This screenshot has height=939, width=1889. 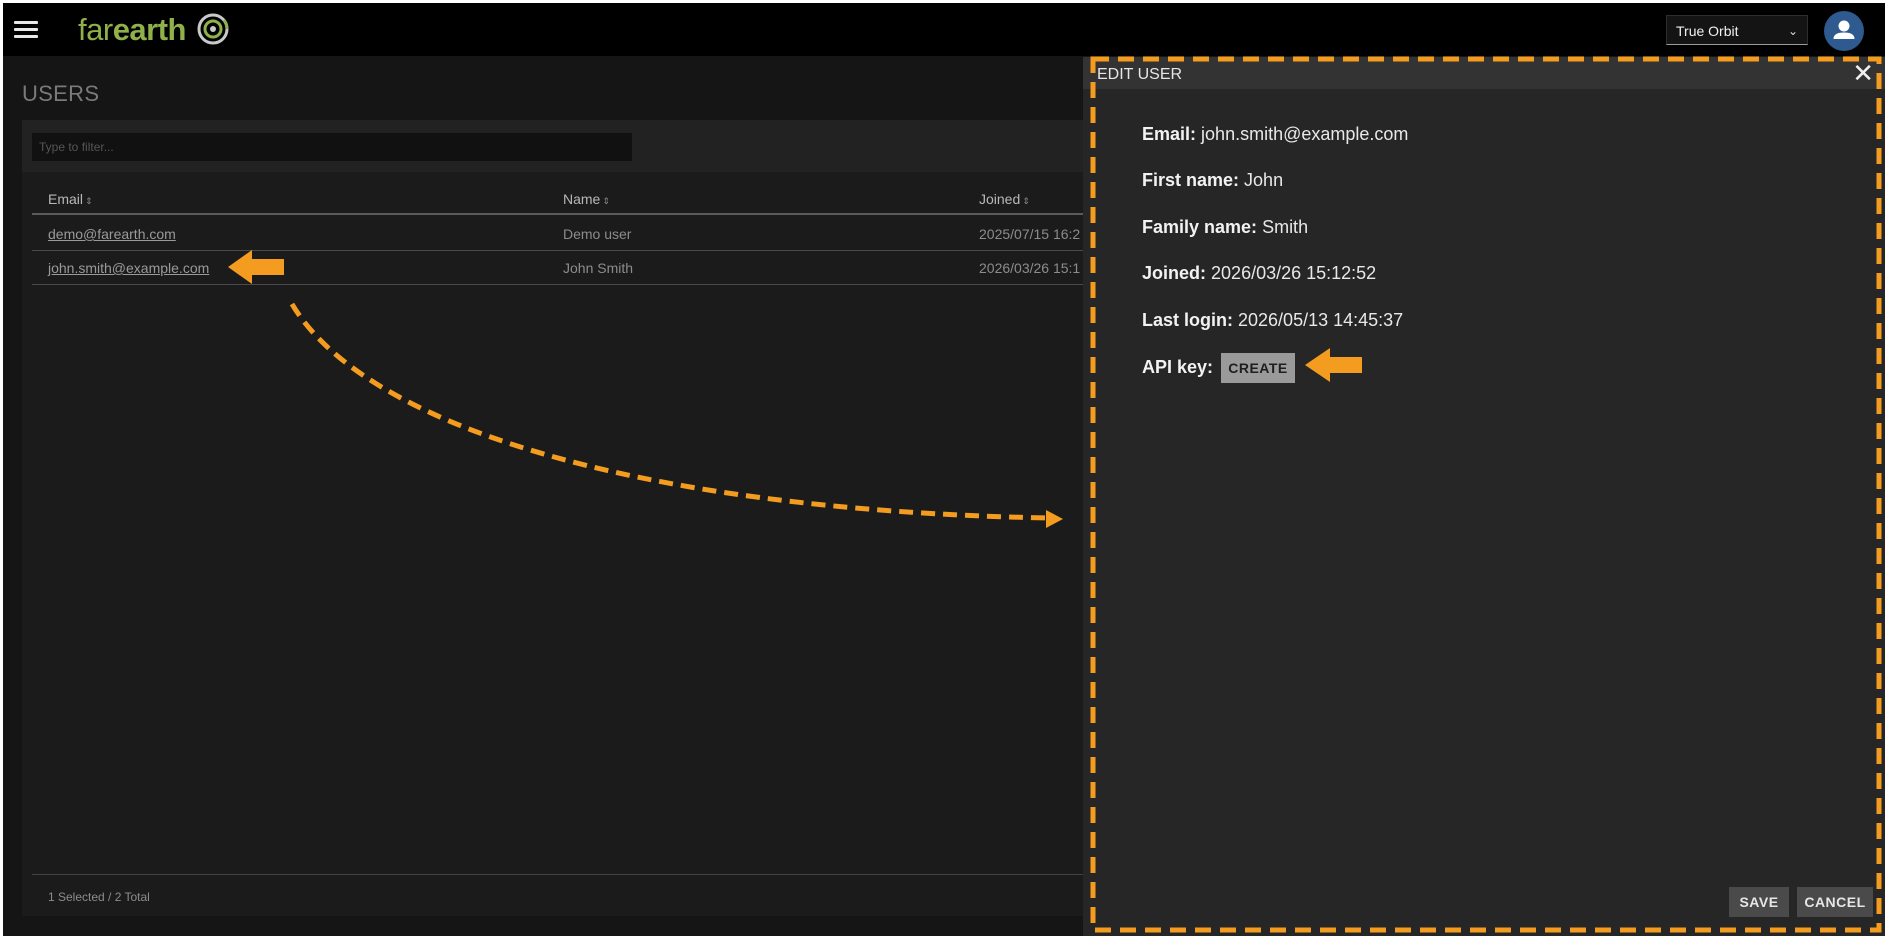 I want to click on joined-label: Joined:, so click(x=1174, y=273).